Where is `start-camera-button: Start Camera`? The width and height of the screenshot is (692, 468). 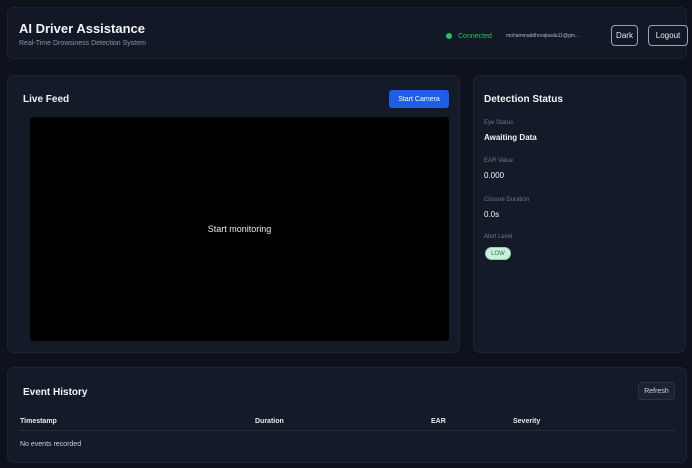 start-camera-button: Start Camera is located at coordinates (419, 99).